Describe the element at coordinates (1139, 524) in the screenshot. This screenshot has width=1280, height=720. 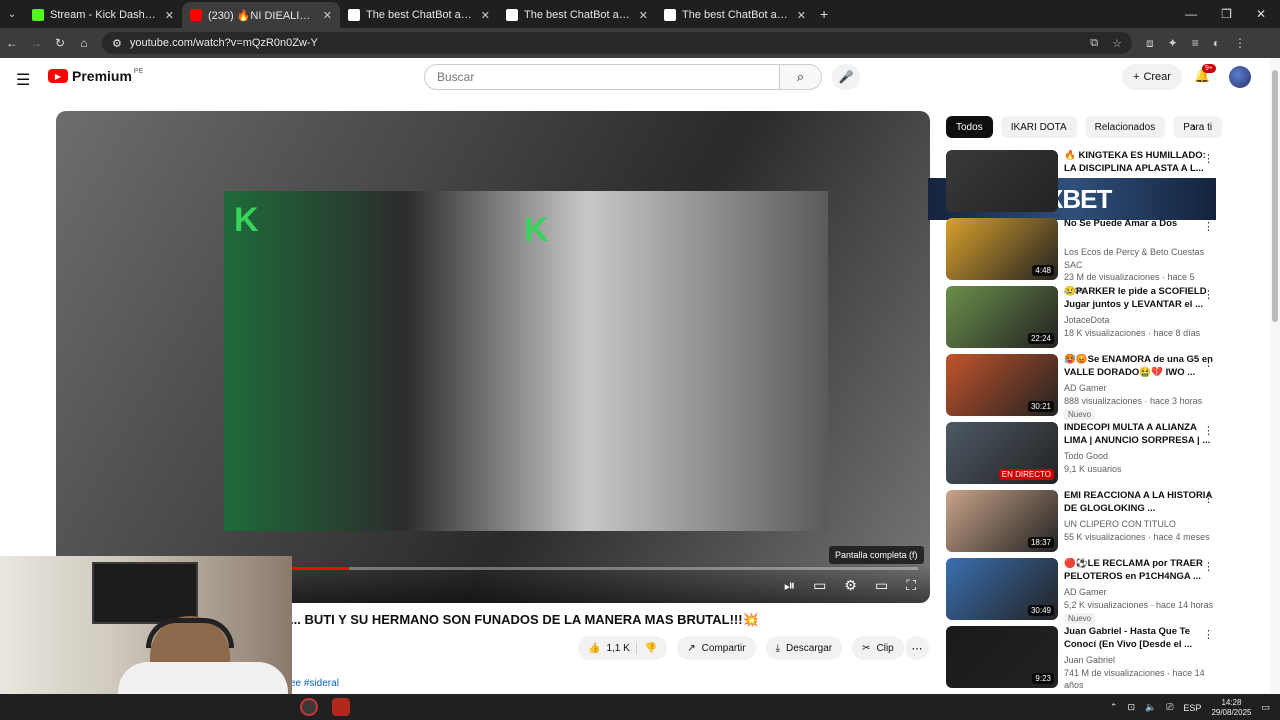
I see `recommendation-channel: UN CLIPERO CON TITULO` at that location.